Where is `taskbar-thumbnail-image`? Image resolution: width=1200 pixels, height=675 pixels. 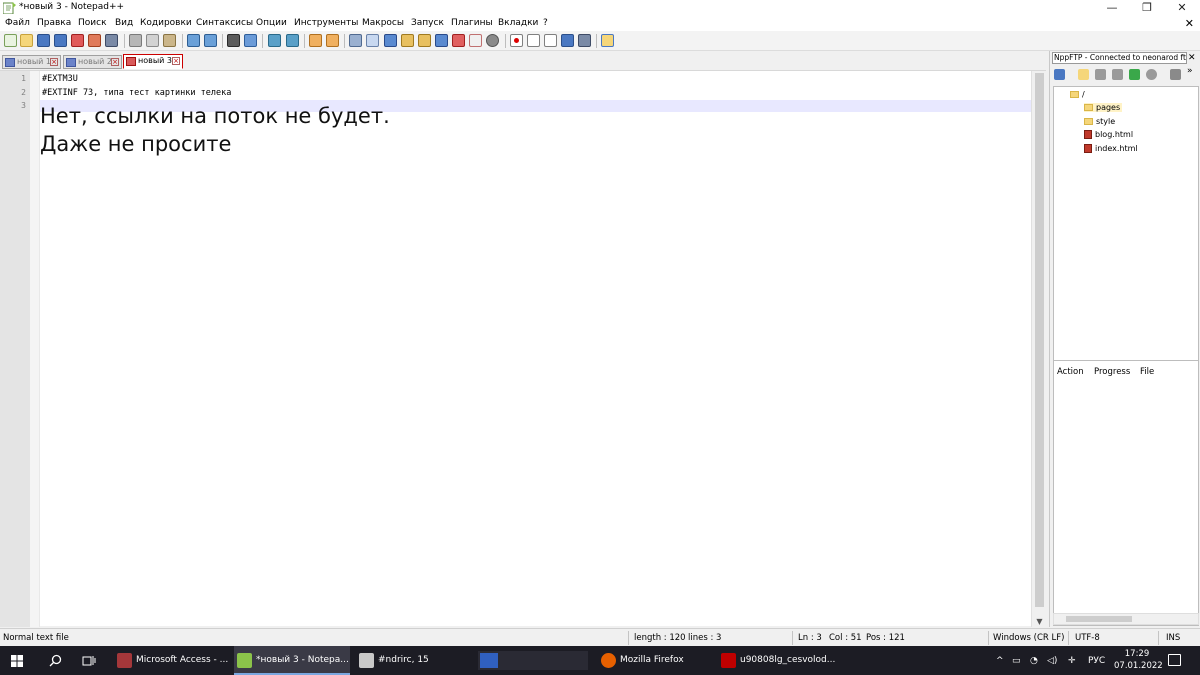 taskbar-thumbnail-image is located at coordinates (533, 660).